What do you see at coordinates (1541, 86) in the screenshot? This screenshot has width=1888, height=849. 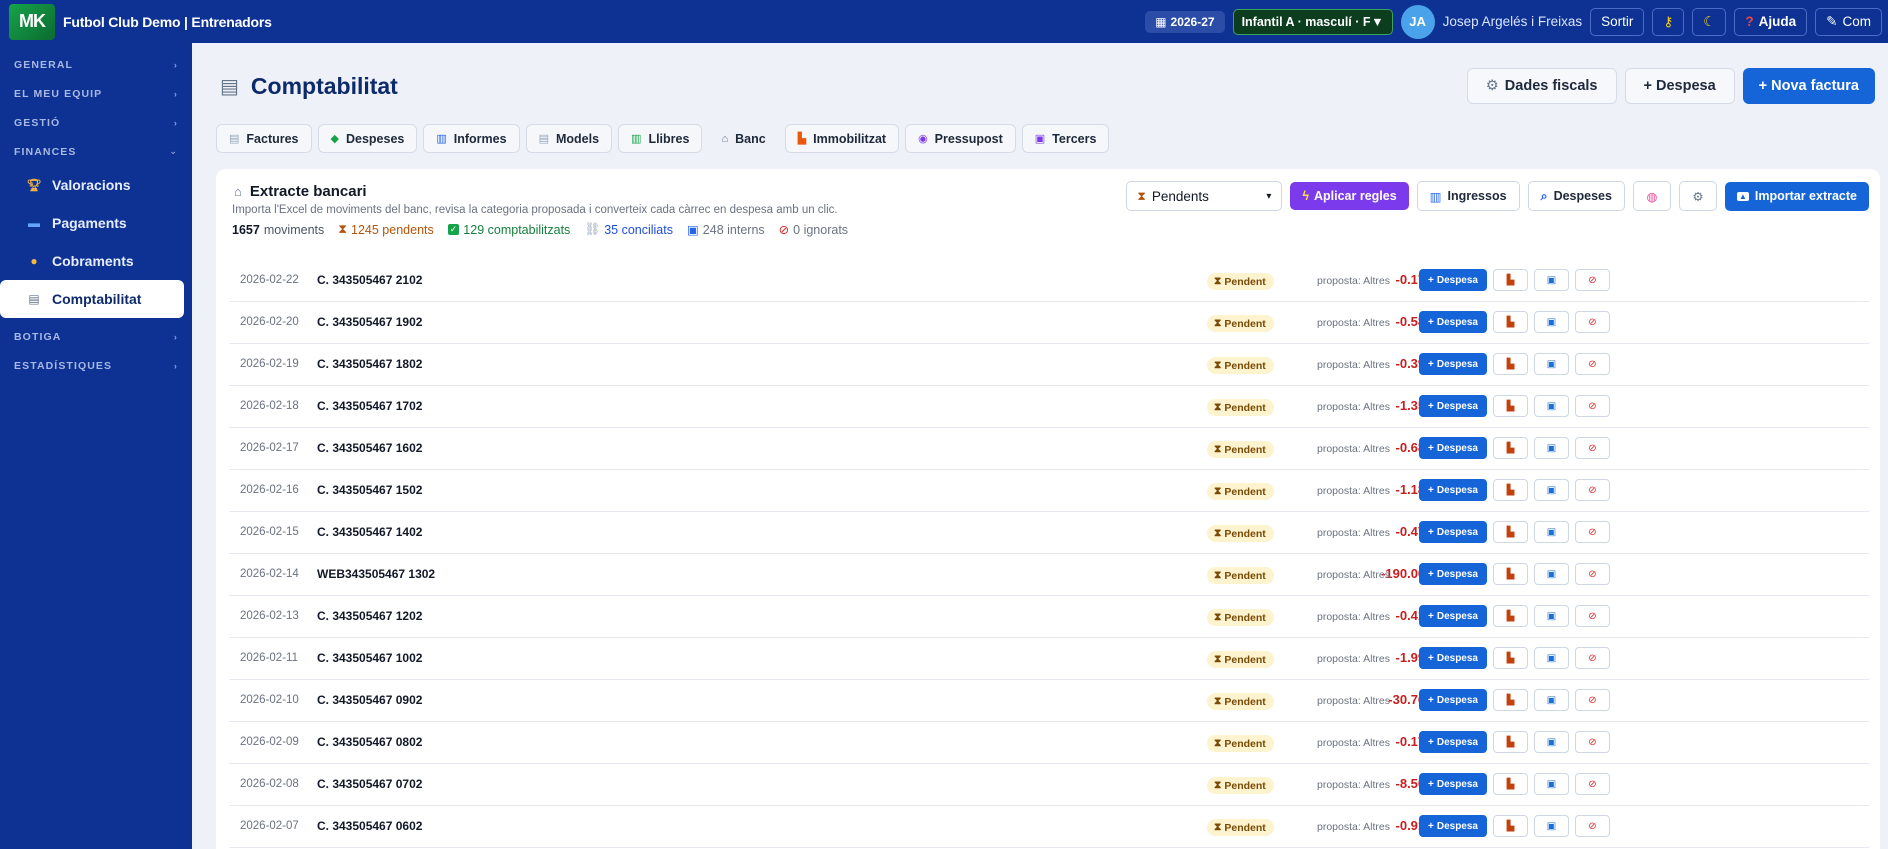 I see `fiscal-data-button: ⚙ Dades fiscals` at bounding box center [1541, 86].